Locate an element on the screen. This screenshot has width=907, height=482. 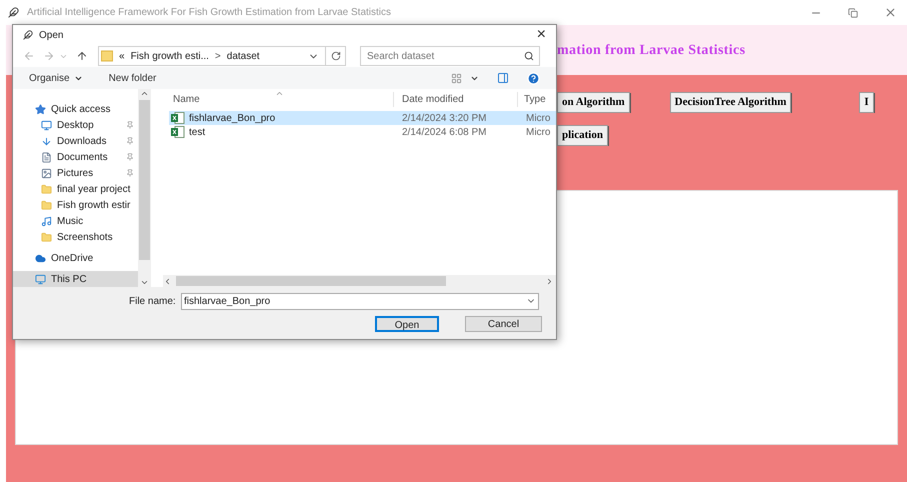
close-button: × is located at coordinates (541, 35).